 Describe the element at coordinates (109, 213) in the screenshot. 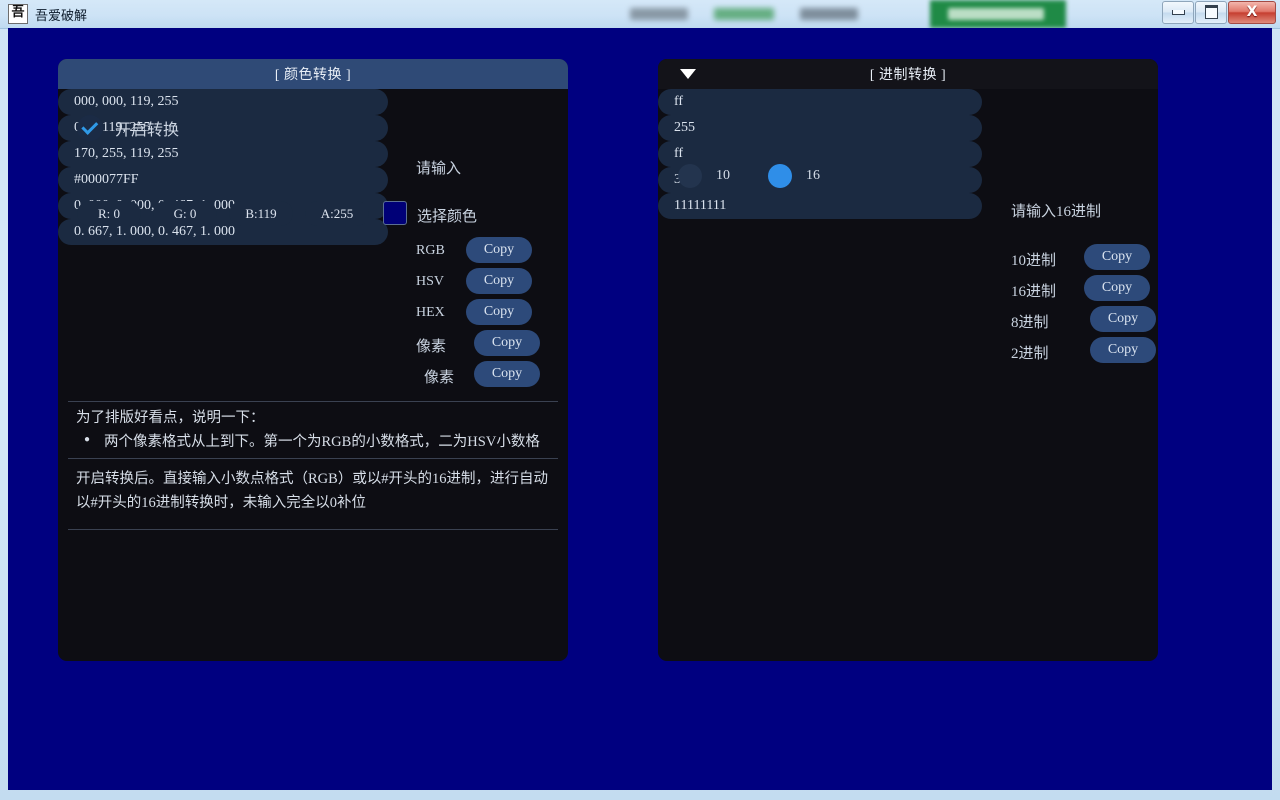

I see `channel-chip-r: R: 0` at that location.